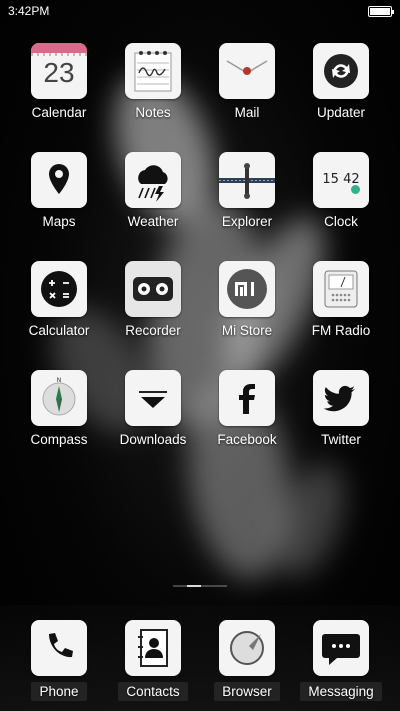  Describe the element at coordinates (247, 330) in the screenshot. I see `app-label: Mi Store` at that location.